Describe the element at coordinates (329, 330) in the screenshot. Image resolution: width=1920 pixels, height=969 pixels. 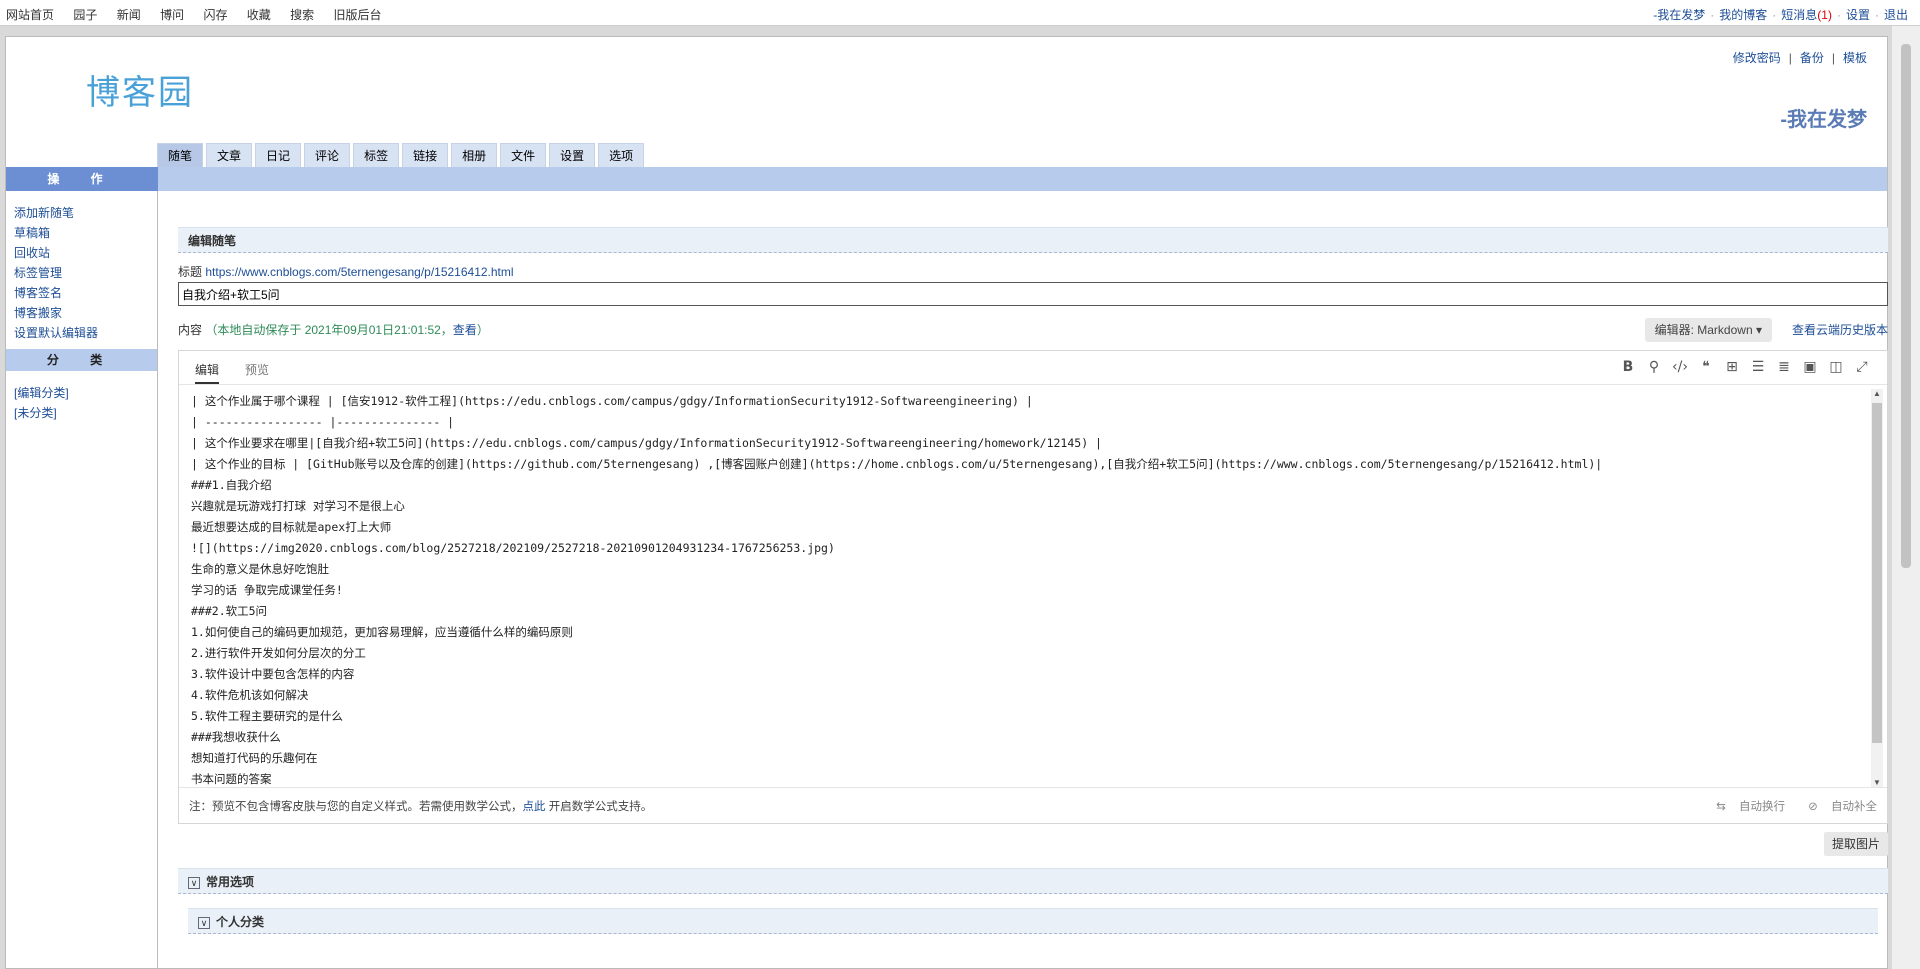
I see `autosave-text: （本地自动保存于 2021年09月01日21:01:52，` at that location.